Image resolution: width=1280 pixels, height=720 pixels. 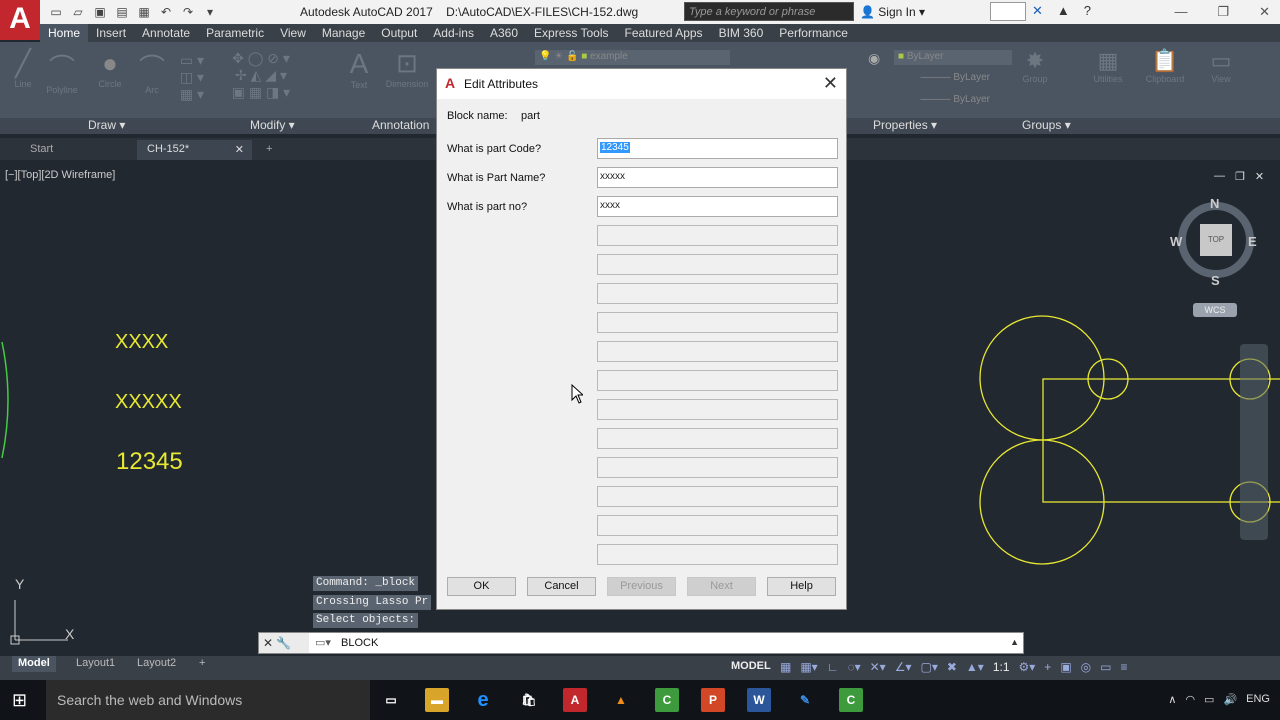 I want to click on modify-small-tools: ▭ ▾ ◫ ▾ ▦ ▾, so click(x=192, y=77).